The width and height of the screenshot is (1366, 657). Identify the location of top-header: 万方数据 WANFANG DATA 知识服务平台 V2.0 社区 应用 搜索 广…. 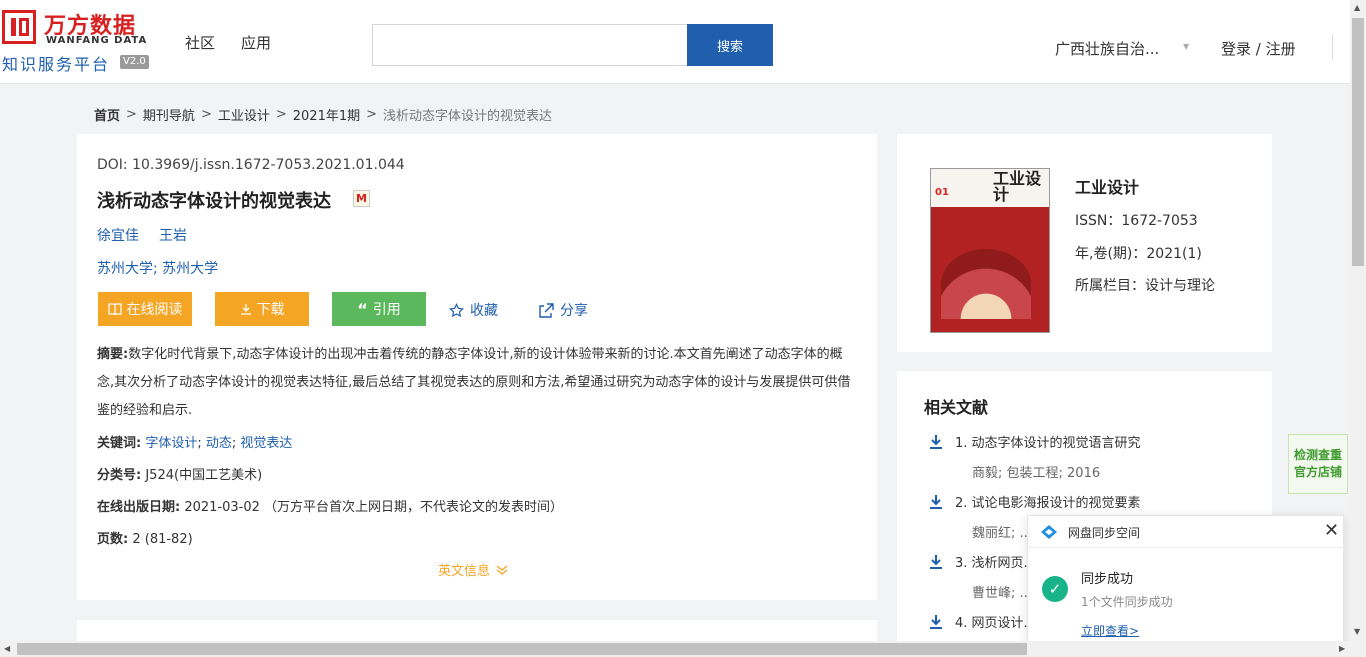
(675, 42).